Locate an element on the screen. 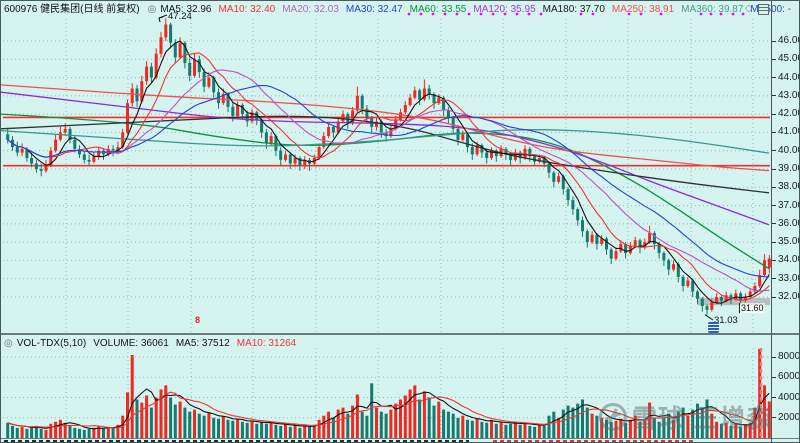 This screenshot has height=443, width=800. axis-tick-label: 36.00 is located at coordinates (788, 223).